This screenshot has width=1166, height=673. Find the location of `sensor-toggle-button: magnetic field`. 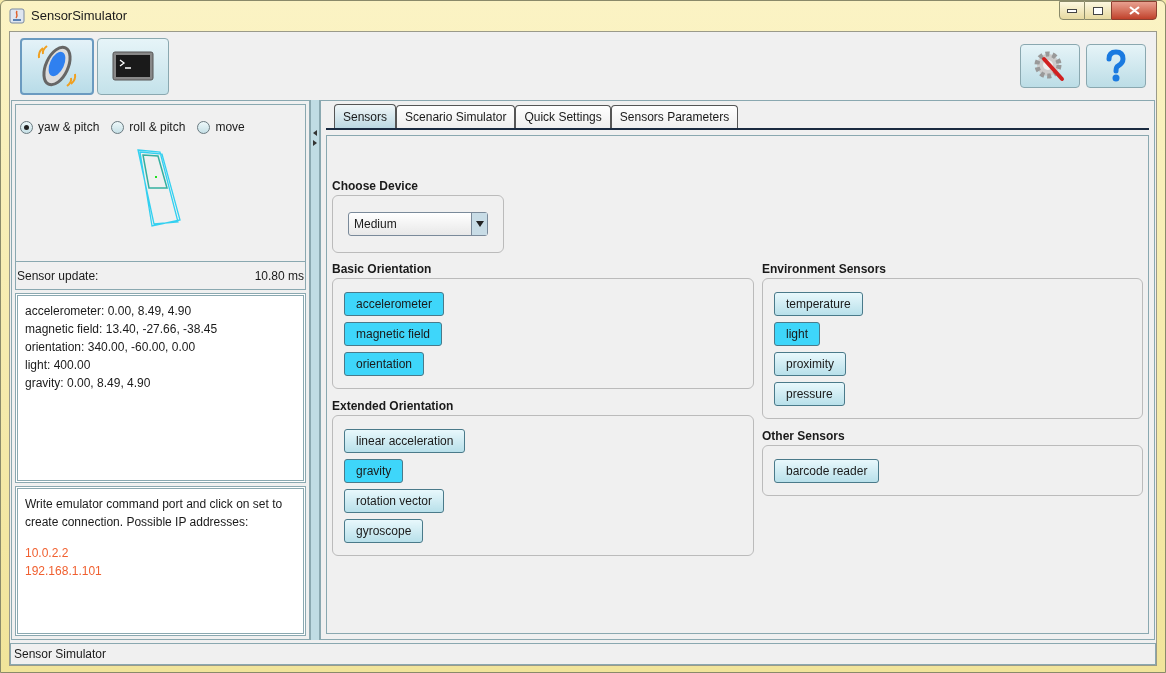

sensor-toggle-button: magnetic field is located at coordinates (393, 334).